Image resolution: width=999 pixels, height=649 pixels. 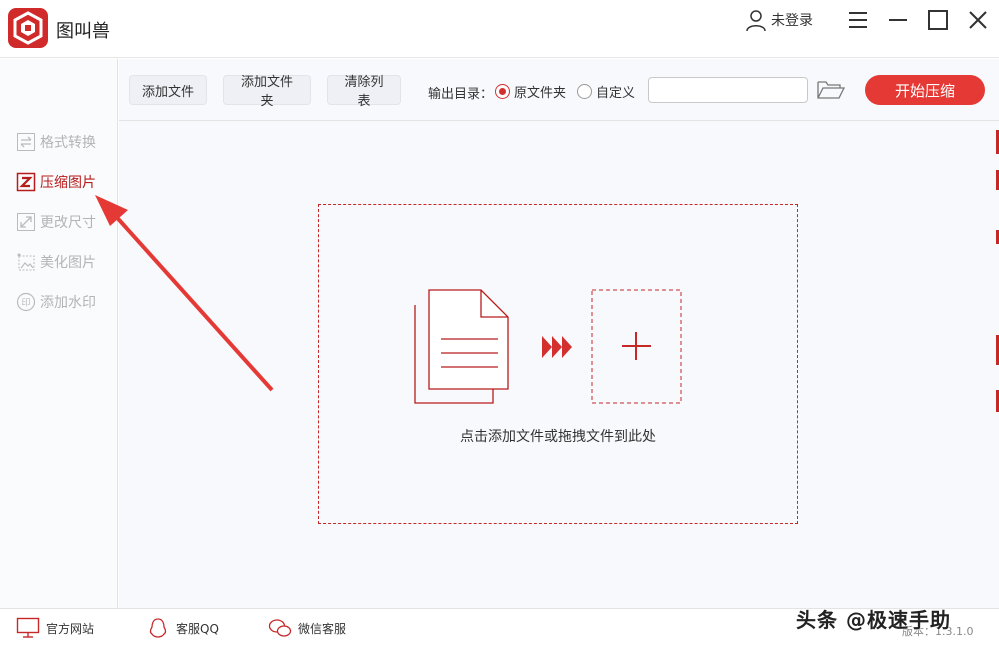 What do you see at coordinates (26, 142) in the screenshot?
I see `convert-icon` at bounding box center [26, 142].